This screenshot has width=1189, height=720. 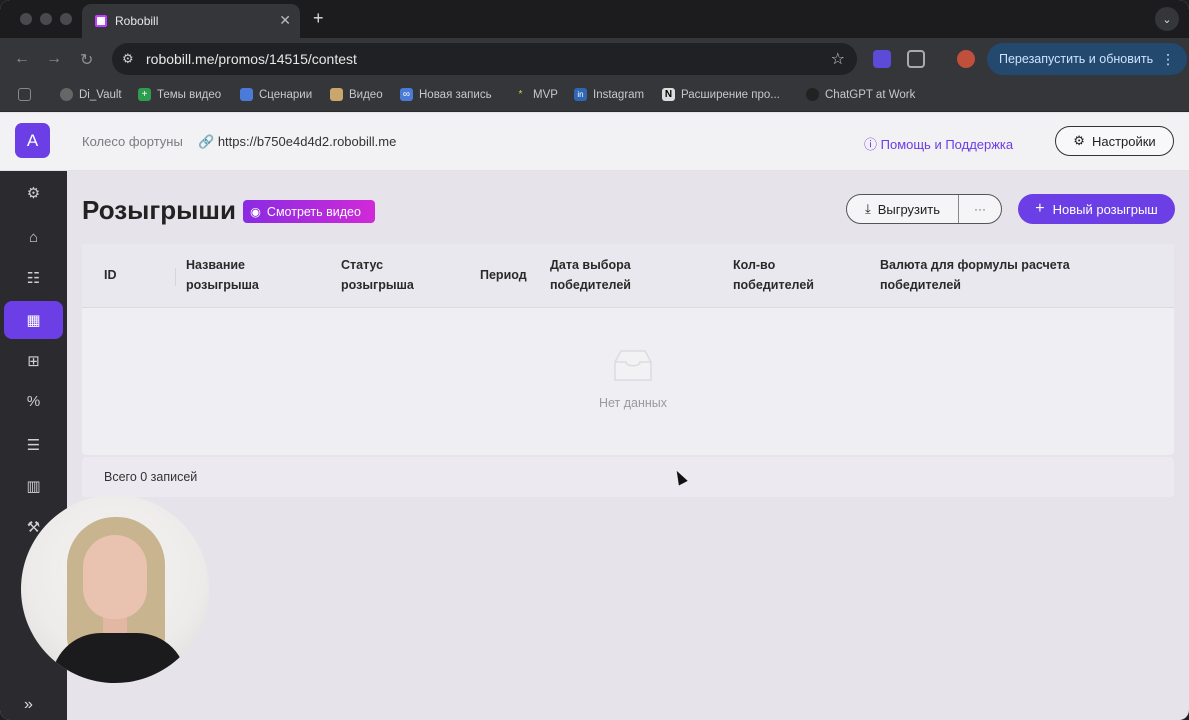 I want to click on home-icon: ⌂, so click(x=33, y=237).